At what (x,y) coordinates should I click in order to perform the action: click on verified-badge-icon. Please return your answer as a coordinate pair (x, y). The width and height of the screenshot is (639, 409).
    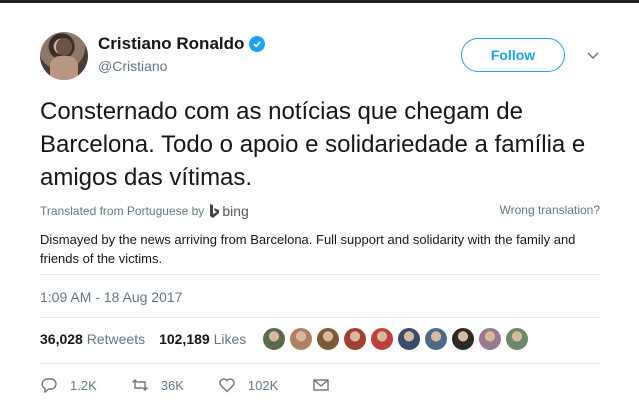
    Looking at the image, I should click on (257, 44).